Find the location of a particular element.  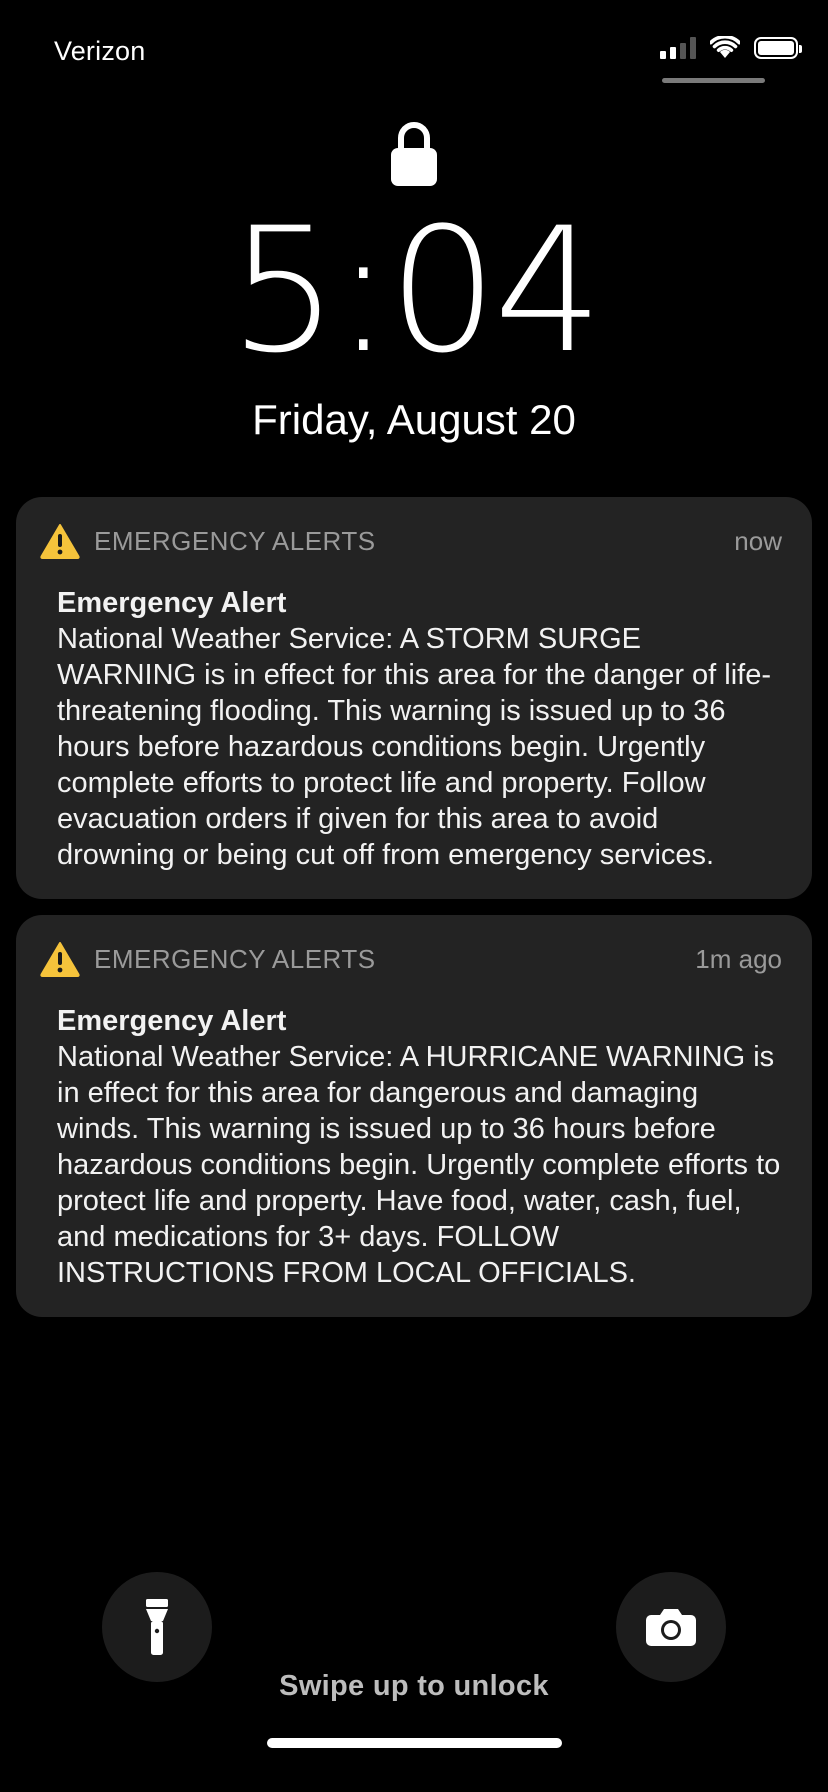

flashlight-button is located at coordinates (157, 1627).